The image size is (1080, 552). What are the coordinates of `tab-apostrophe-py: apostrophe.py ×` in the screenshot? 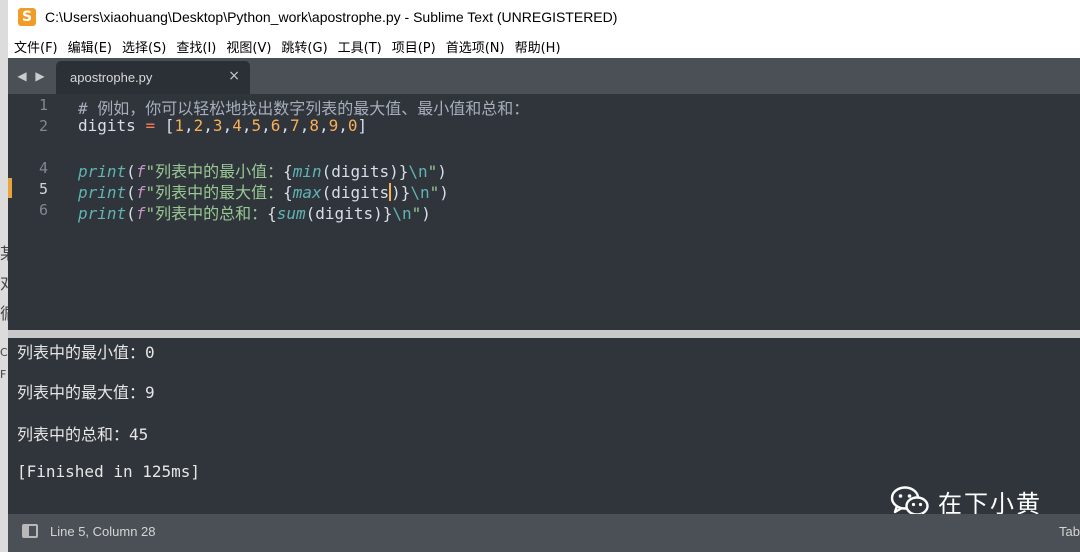 It's located at (153, 77).